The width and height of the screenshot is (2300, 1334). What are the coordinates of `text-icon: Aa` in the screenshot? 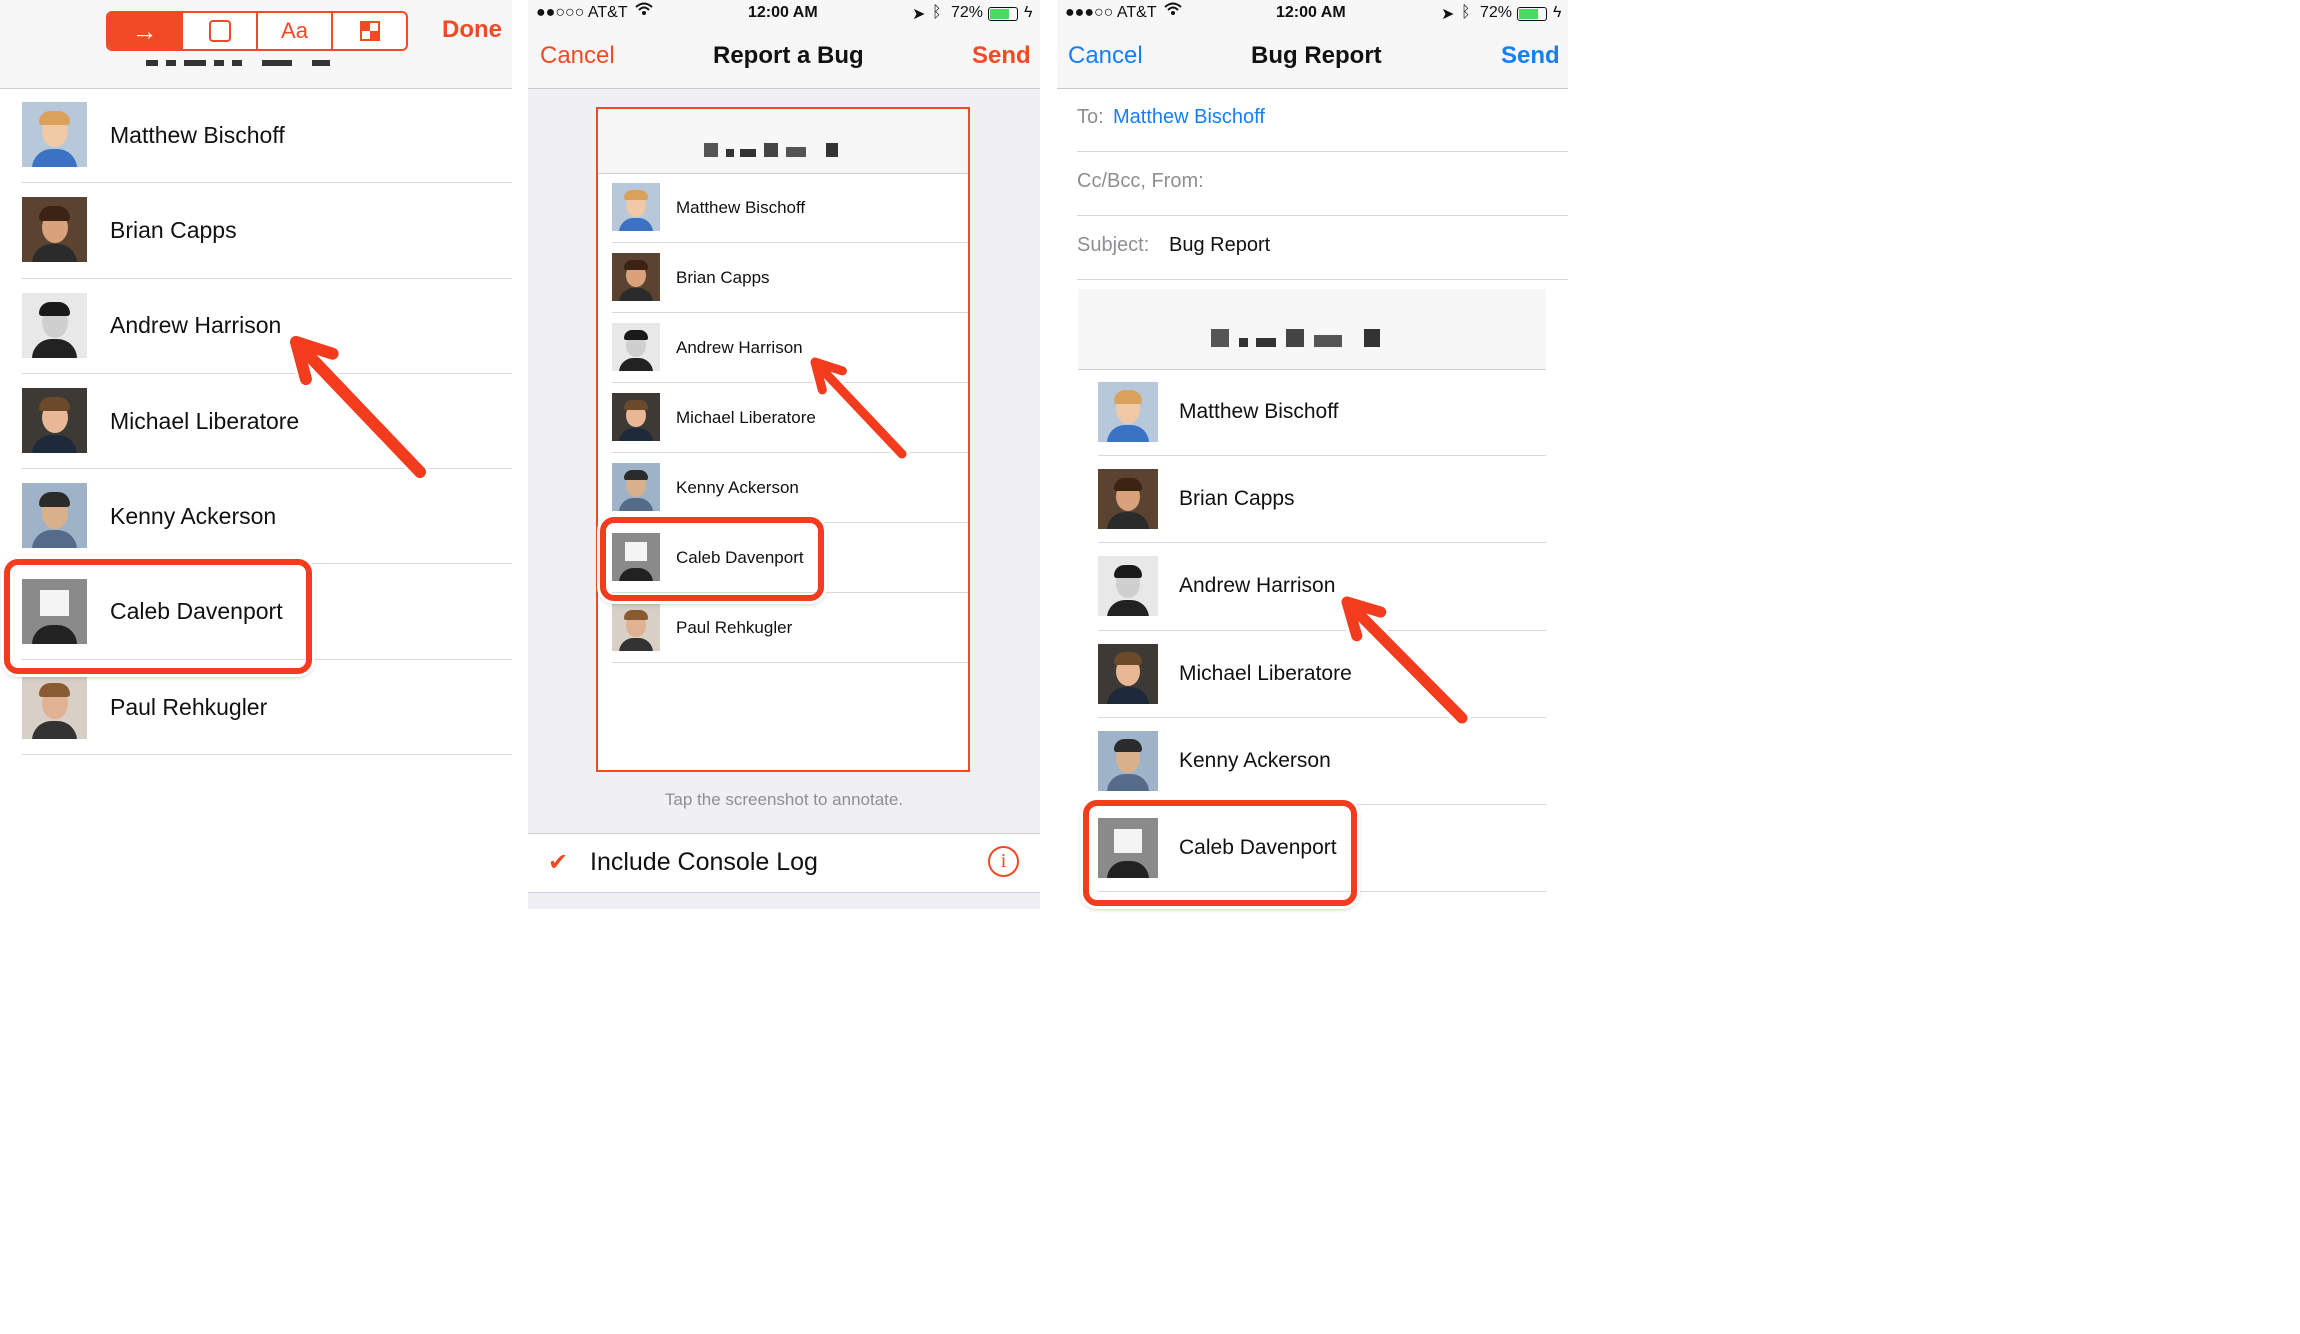 It's located at (295, 31).